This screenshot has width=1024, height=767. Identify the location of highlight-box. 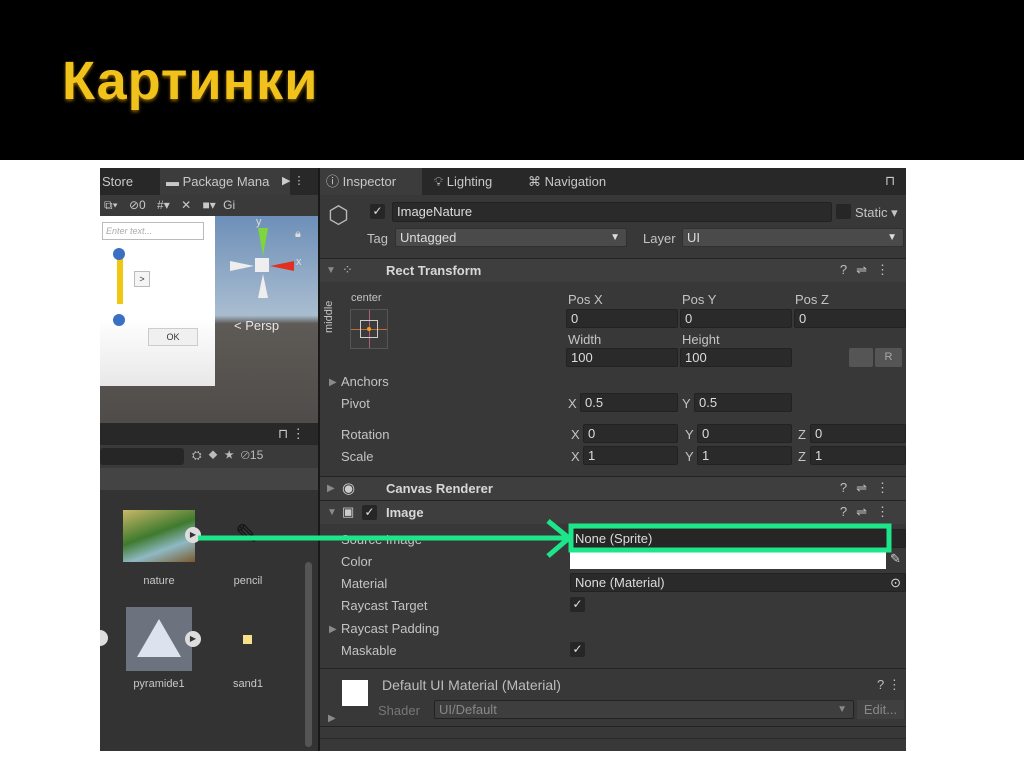
(730, 538).